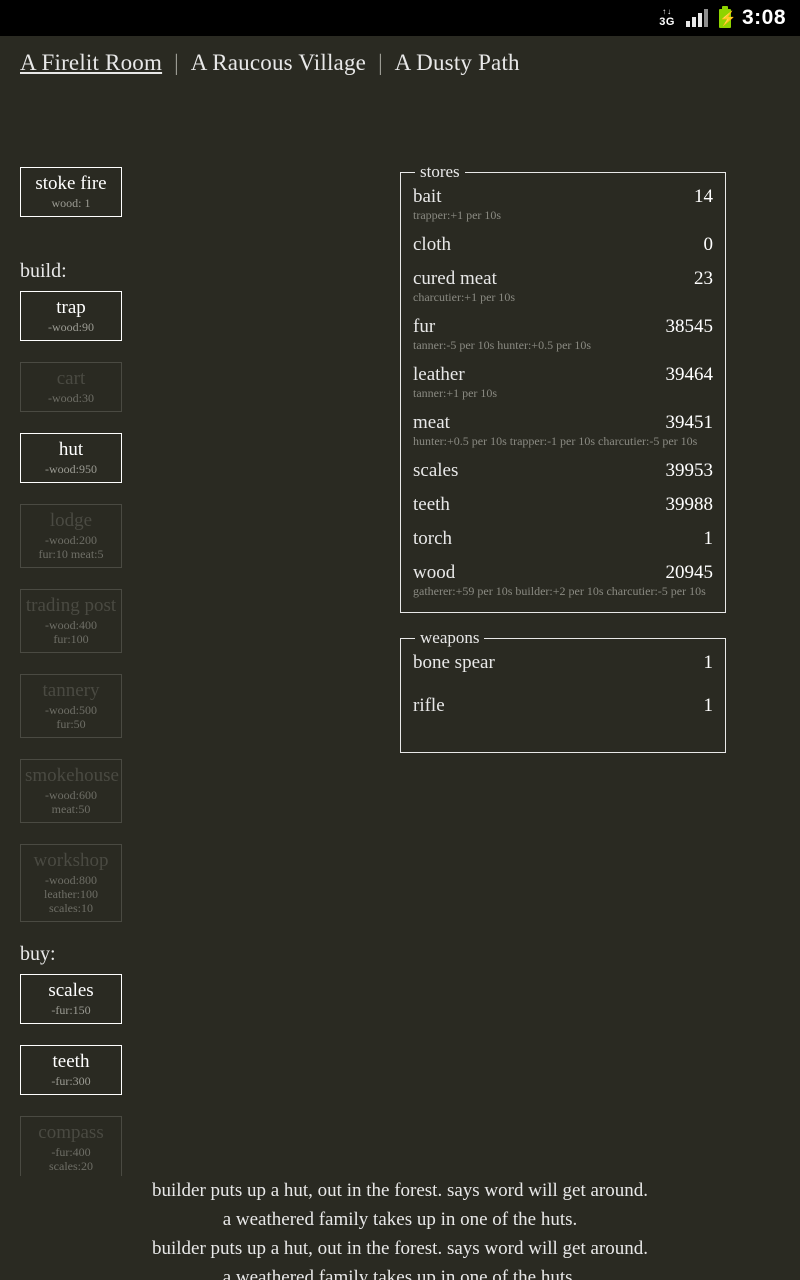 The image size is (800, 1280). What do you see at coordinates (450, 637) in the screenshot?
I see `weapons-title: weapons` at bounding box center [450, 637].